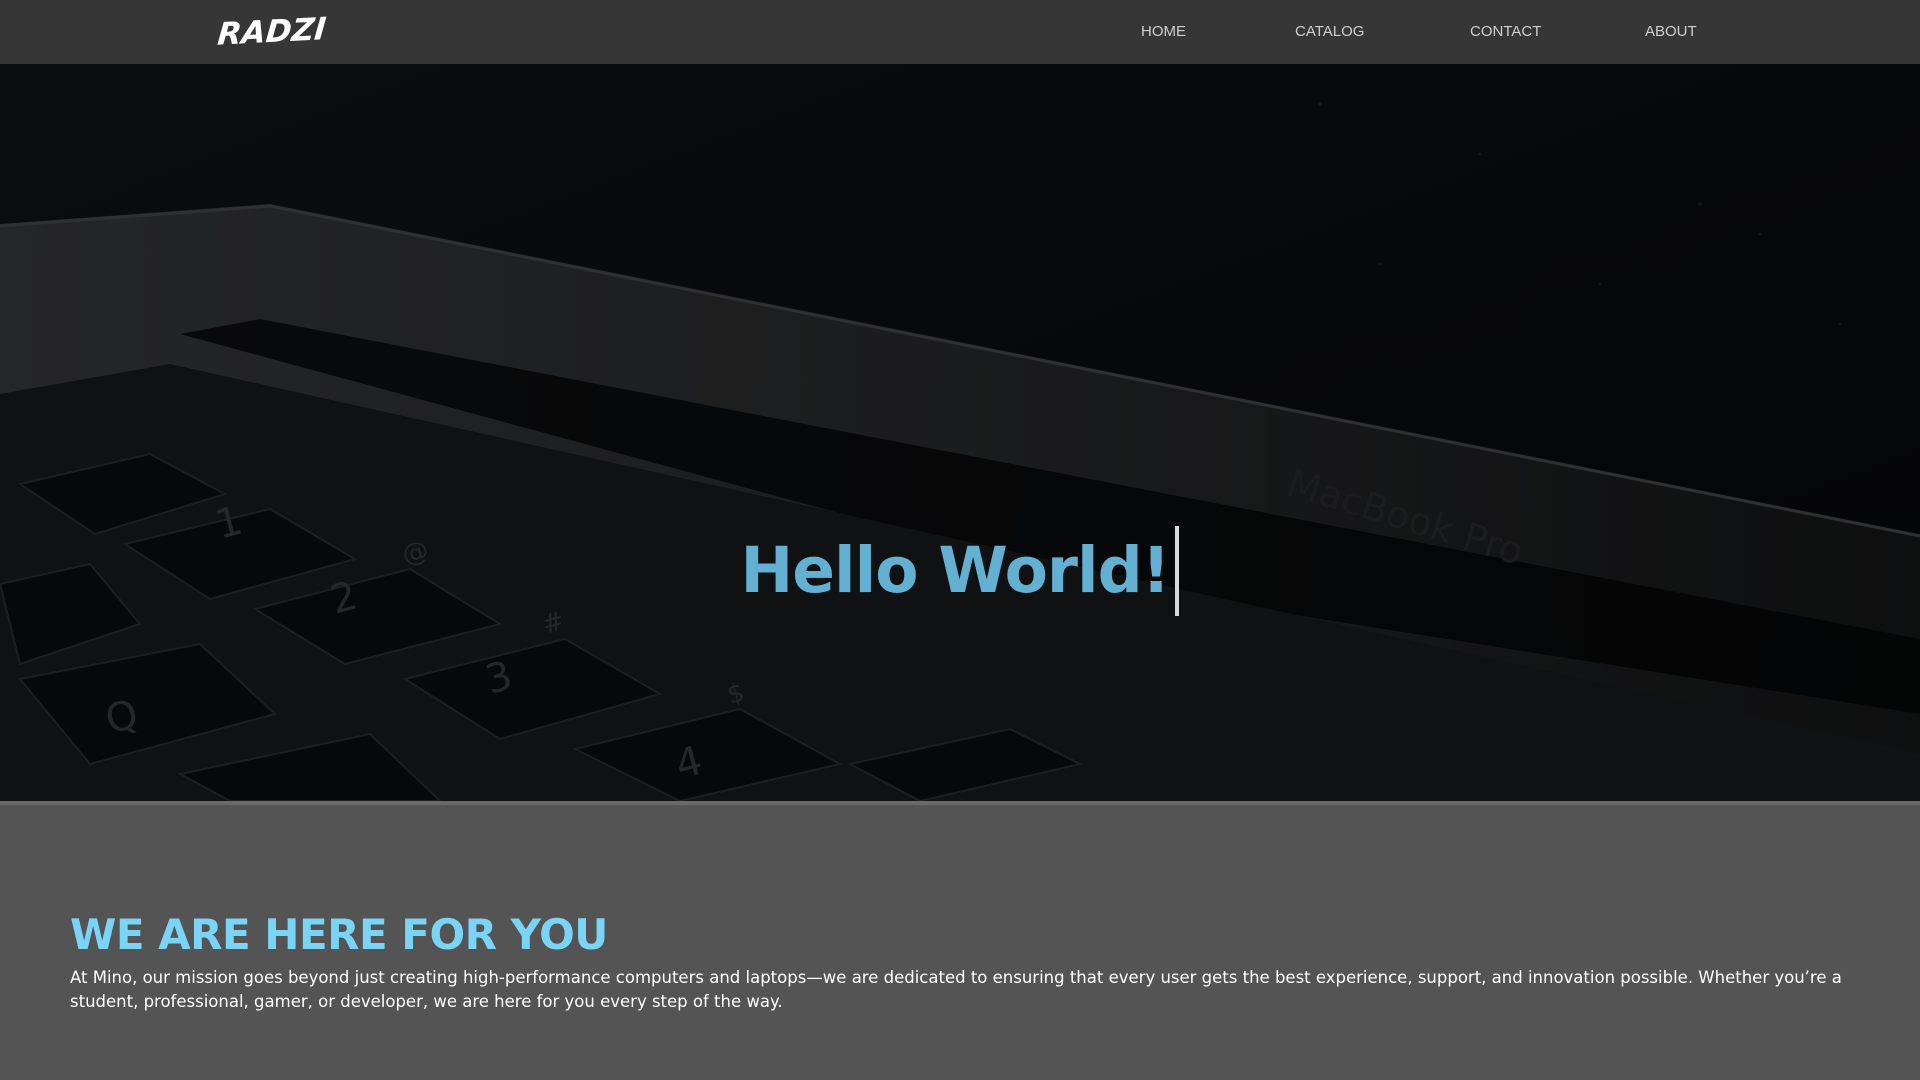 The height and width of the screenshot is (1080, 1920). What do you see at coordinates (960, 571) in the screenshot?
I see `hero-title: Hello World!` at bounding box center [960, 571].